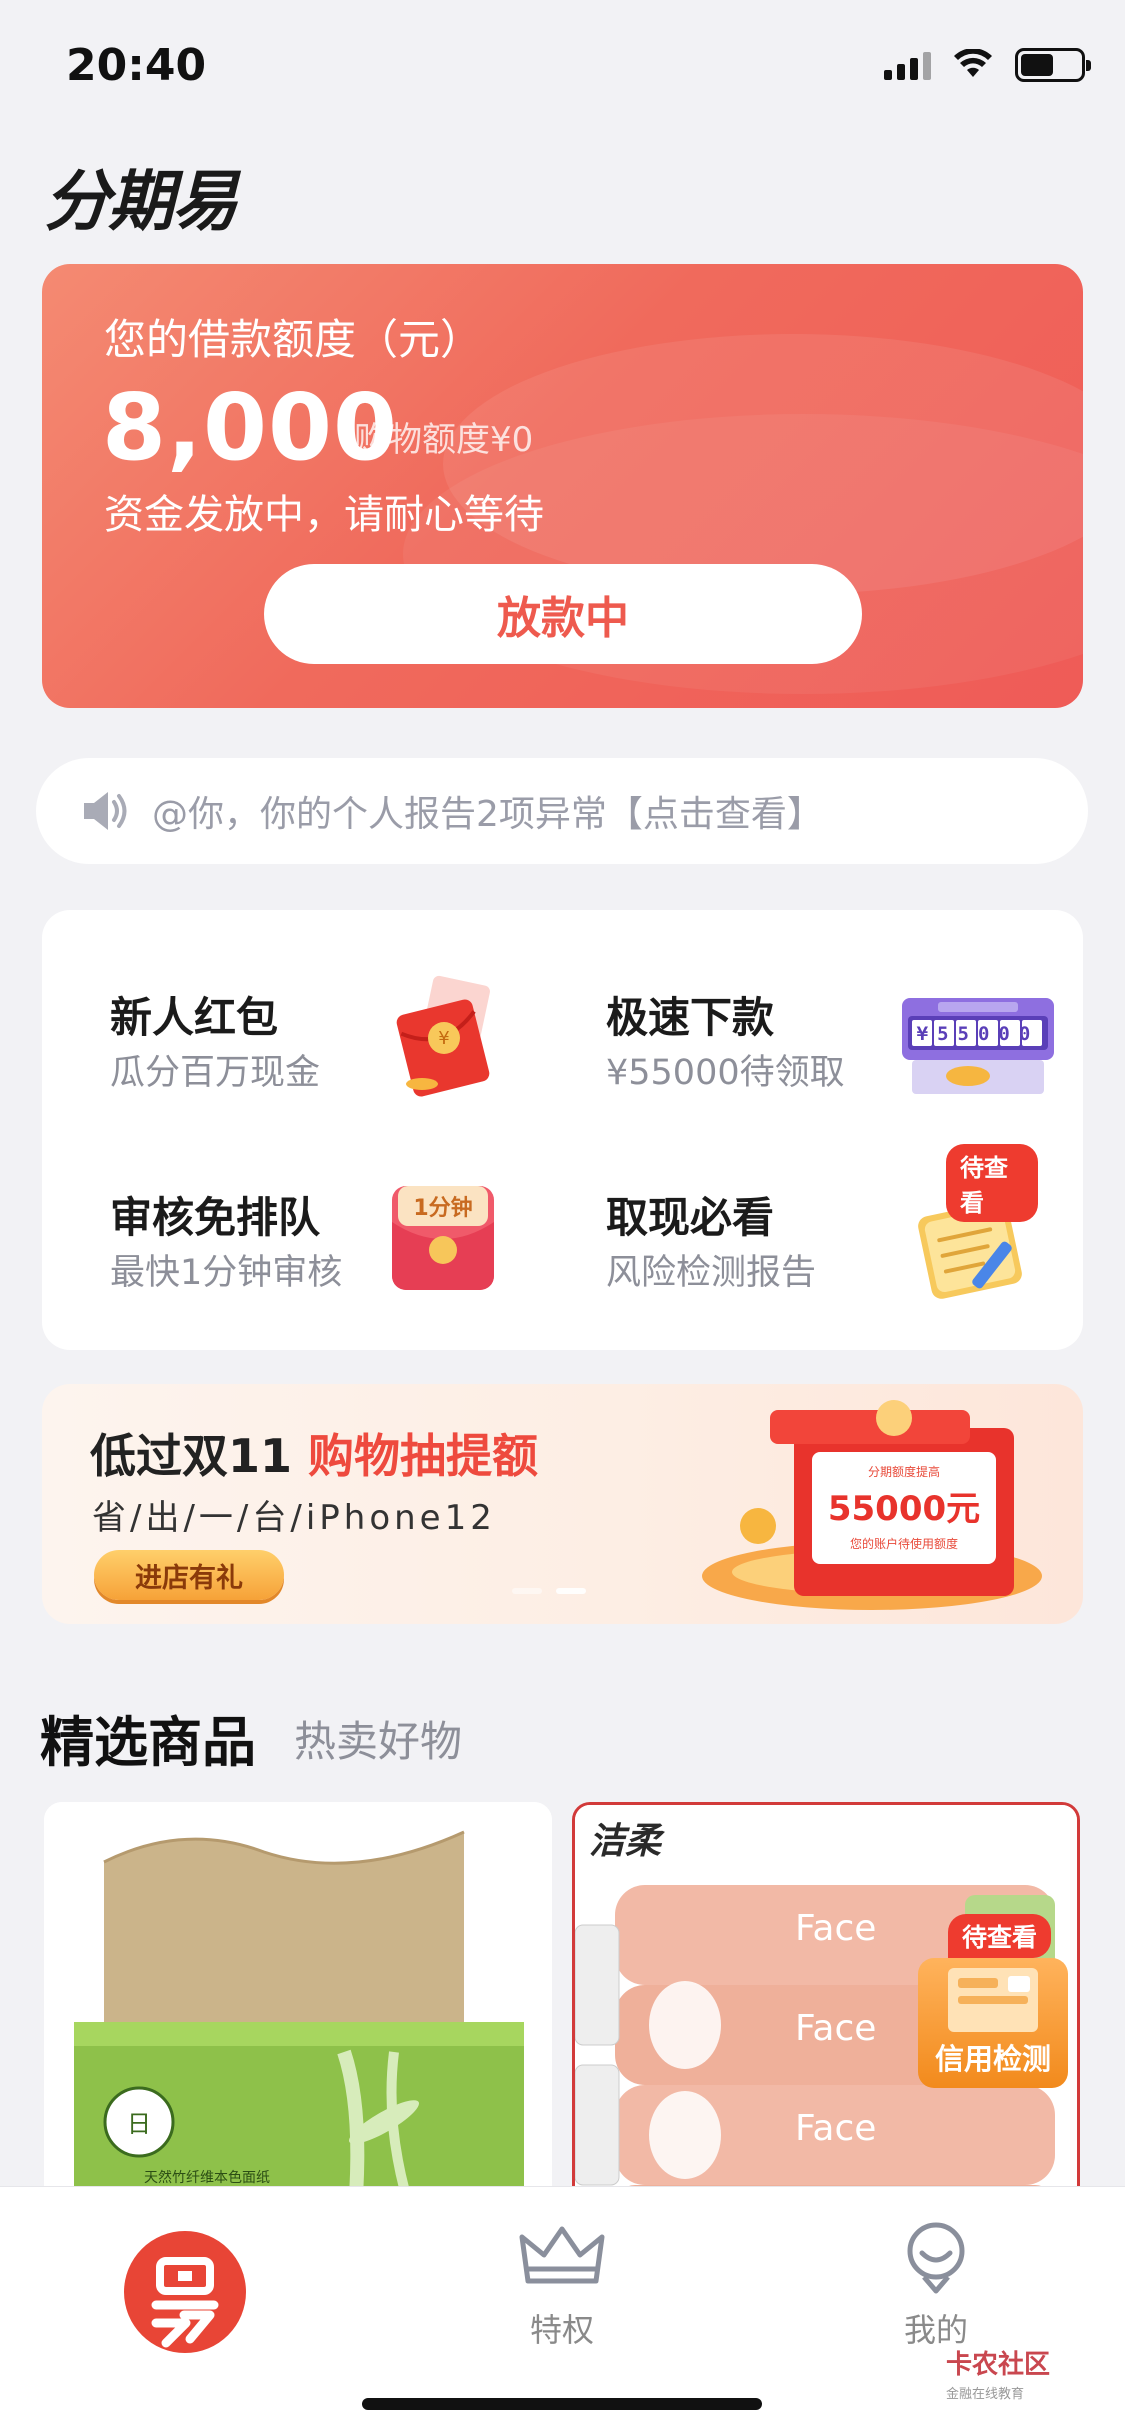 This screenshot has height=2436, width=1125. I want to click on credit-check-float: 待查看 信用检测, so click(993, 2002).